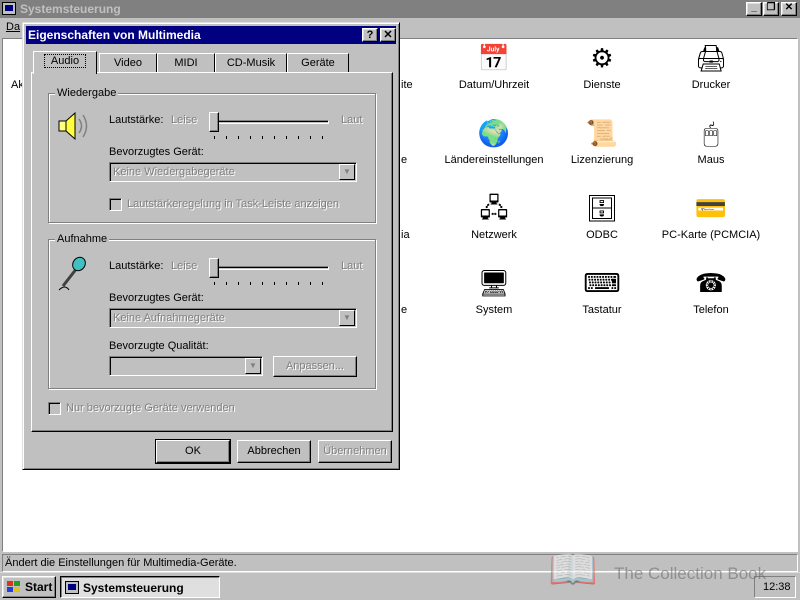  Describe the element at coordinates (87, 93) in the screenshot. I see `group-title: Wiedergabe` at that location.